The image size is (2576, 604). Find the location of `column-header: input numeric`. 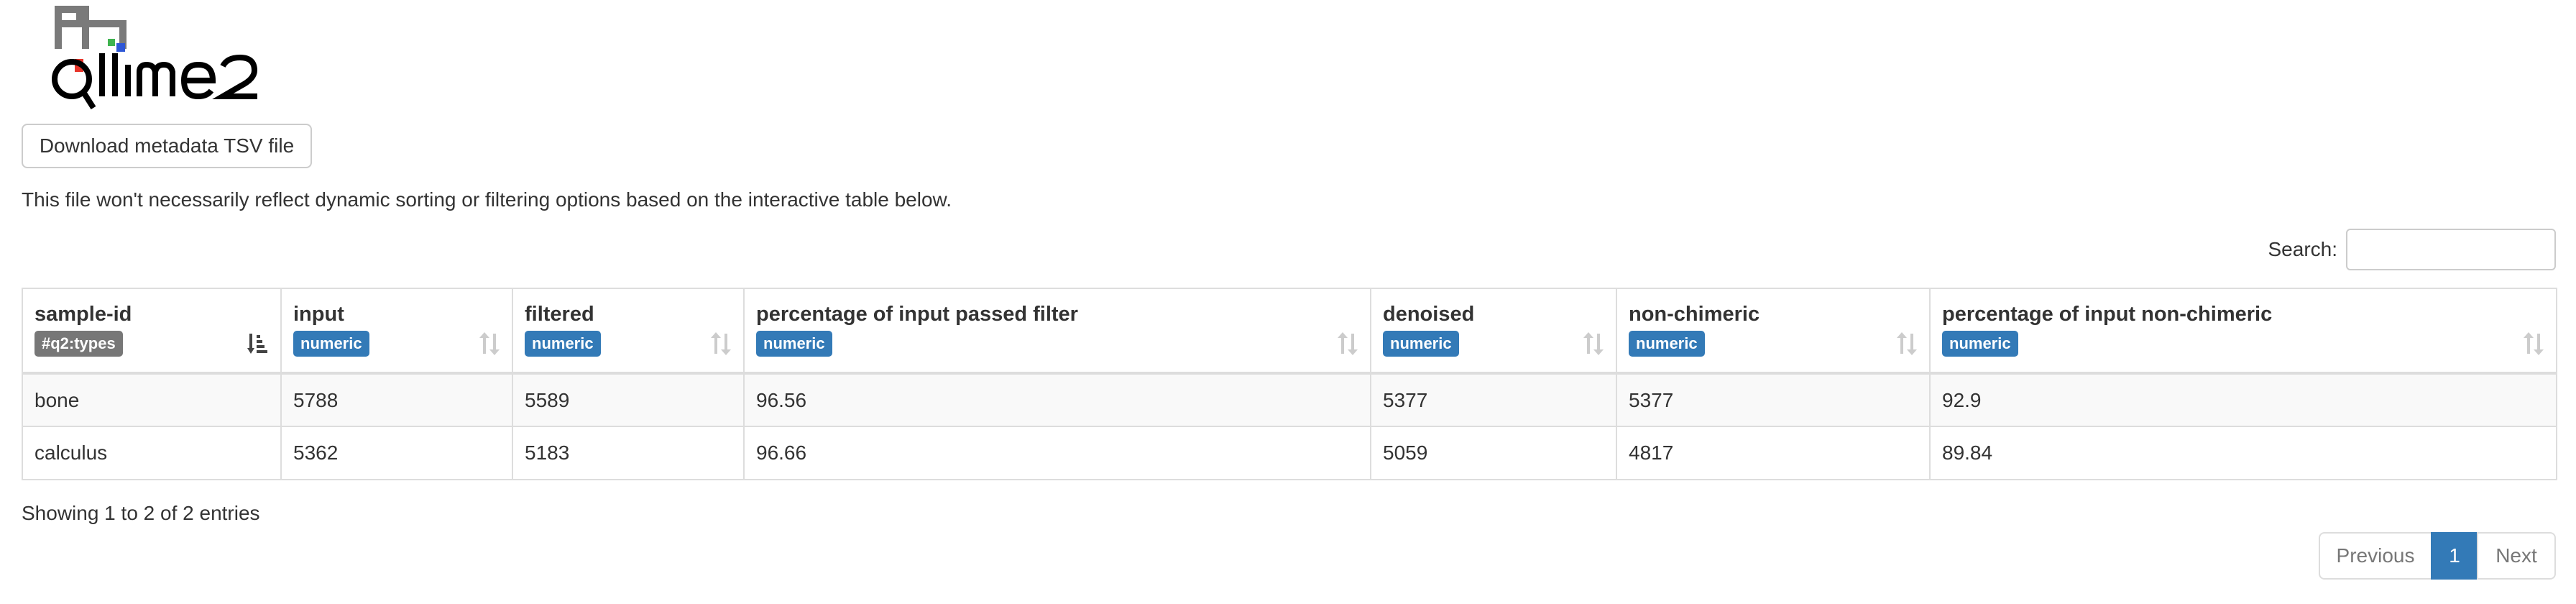

column-header: input numeric is located at coordinates (396, 331).